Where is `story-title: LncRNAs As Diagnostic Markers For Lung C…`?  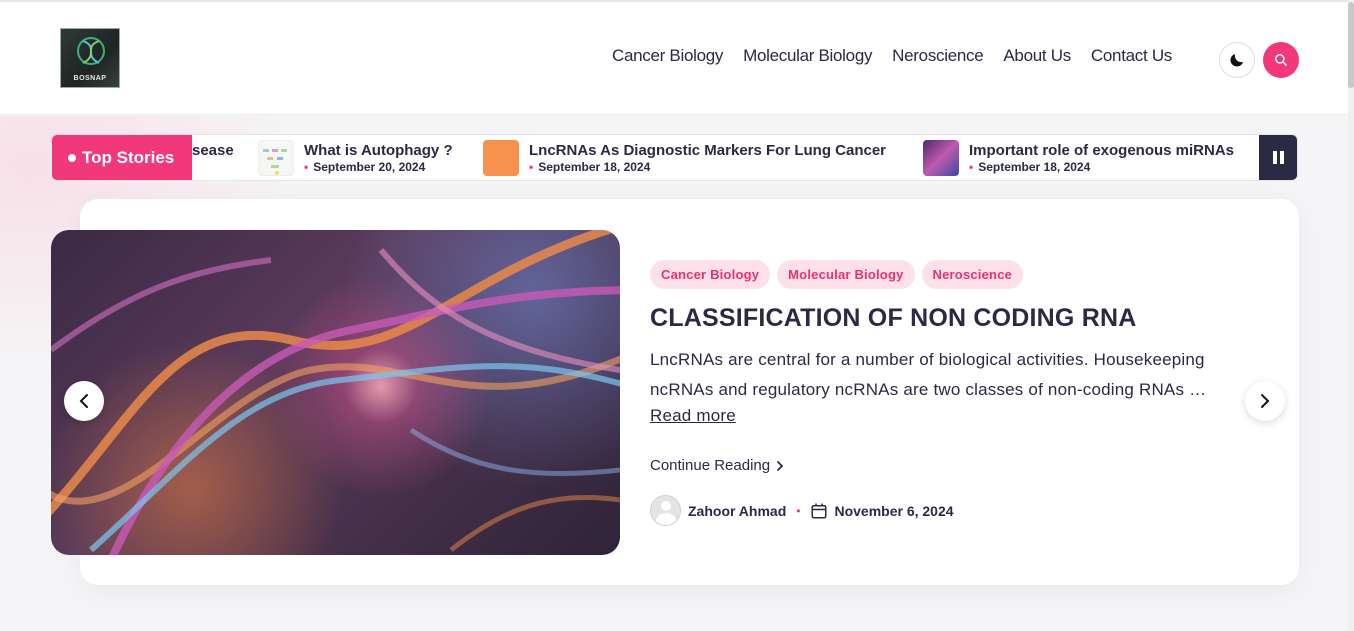 story-title: LncRNAs As Diagnostic Markers For Lung C… is located at coordinates (708, 150).